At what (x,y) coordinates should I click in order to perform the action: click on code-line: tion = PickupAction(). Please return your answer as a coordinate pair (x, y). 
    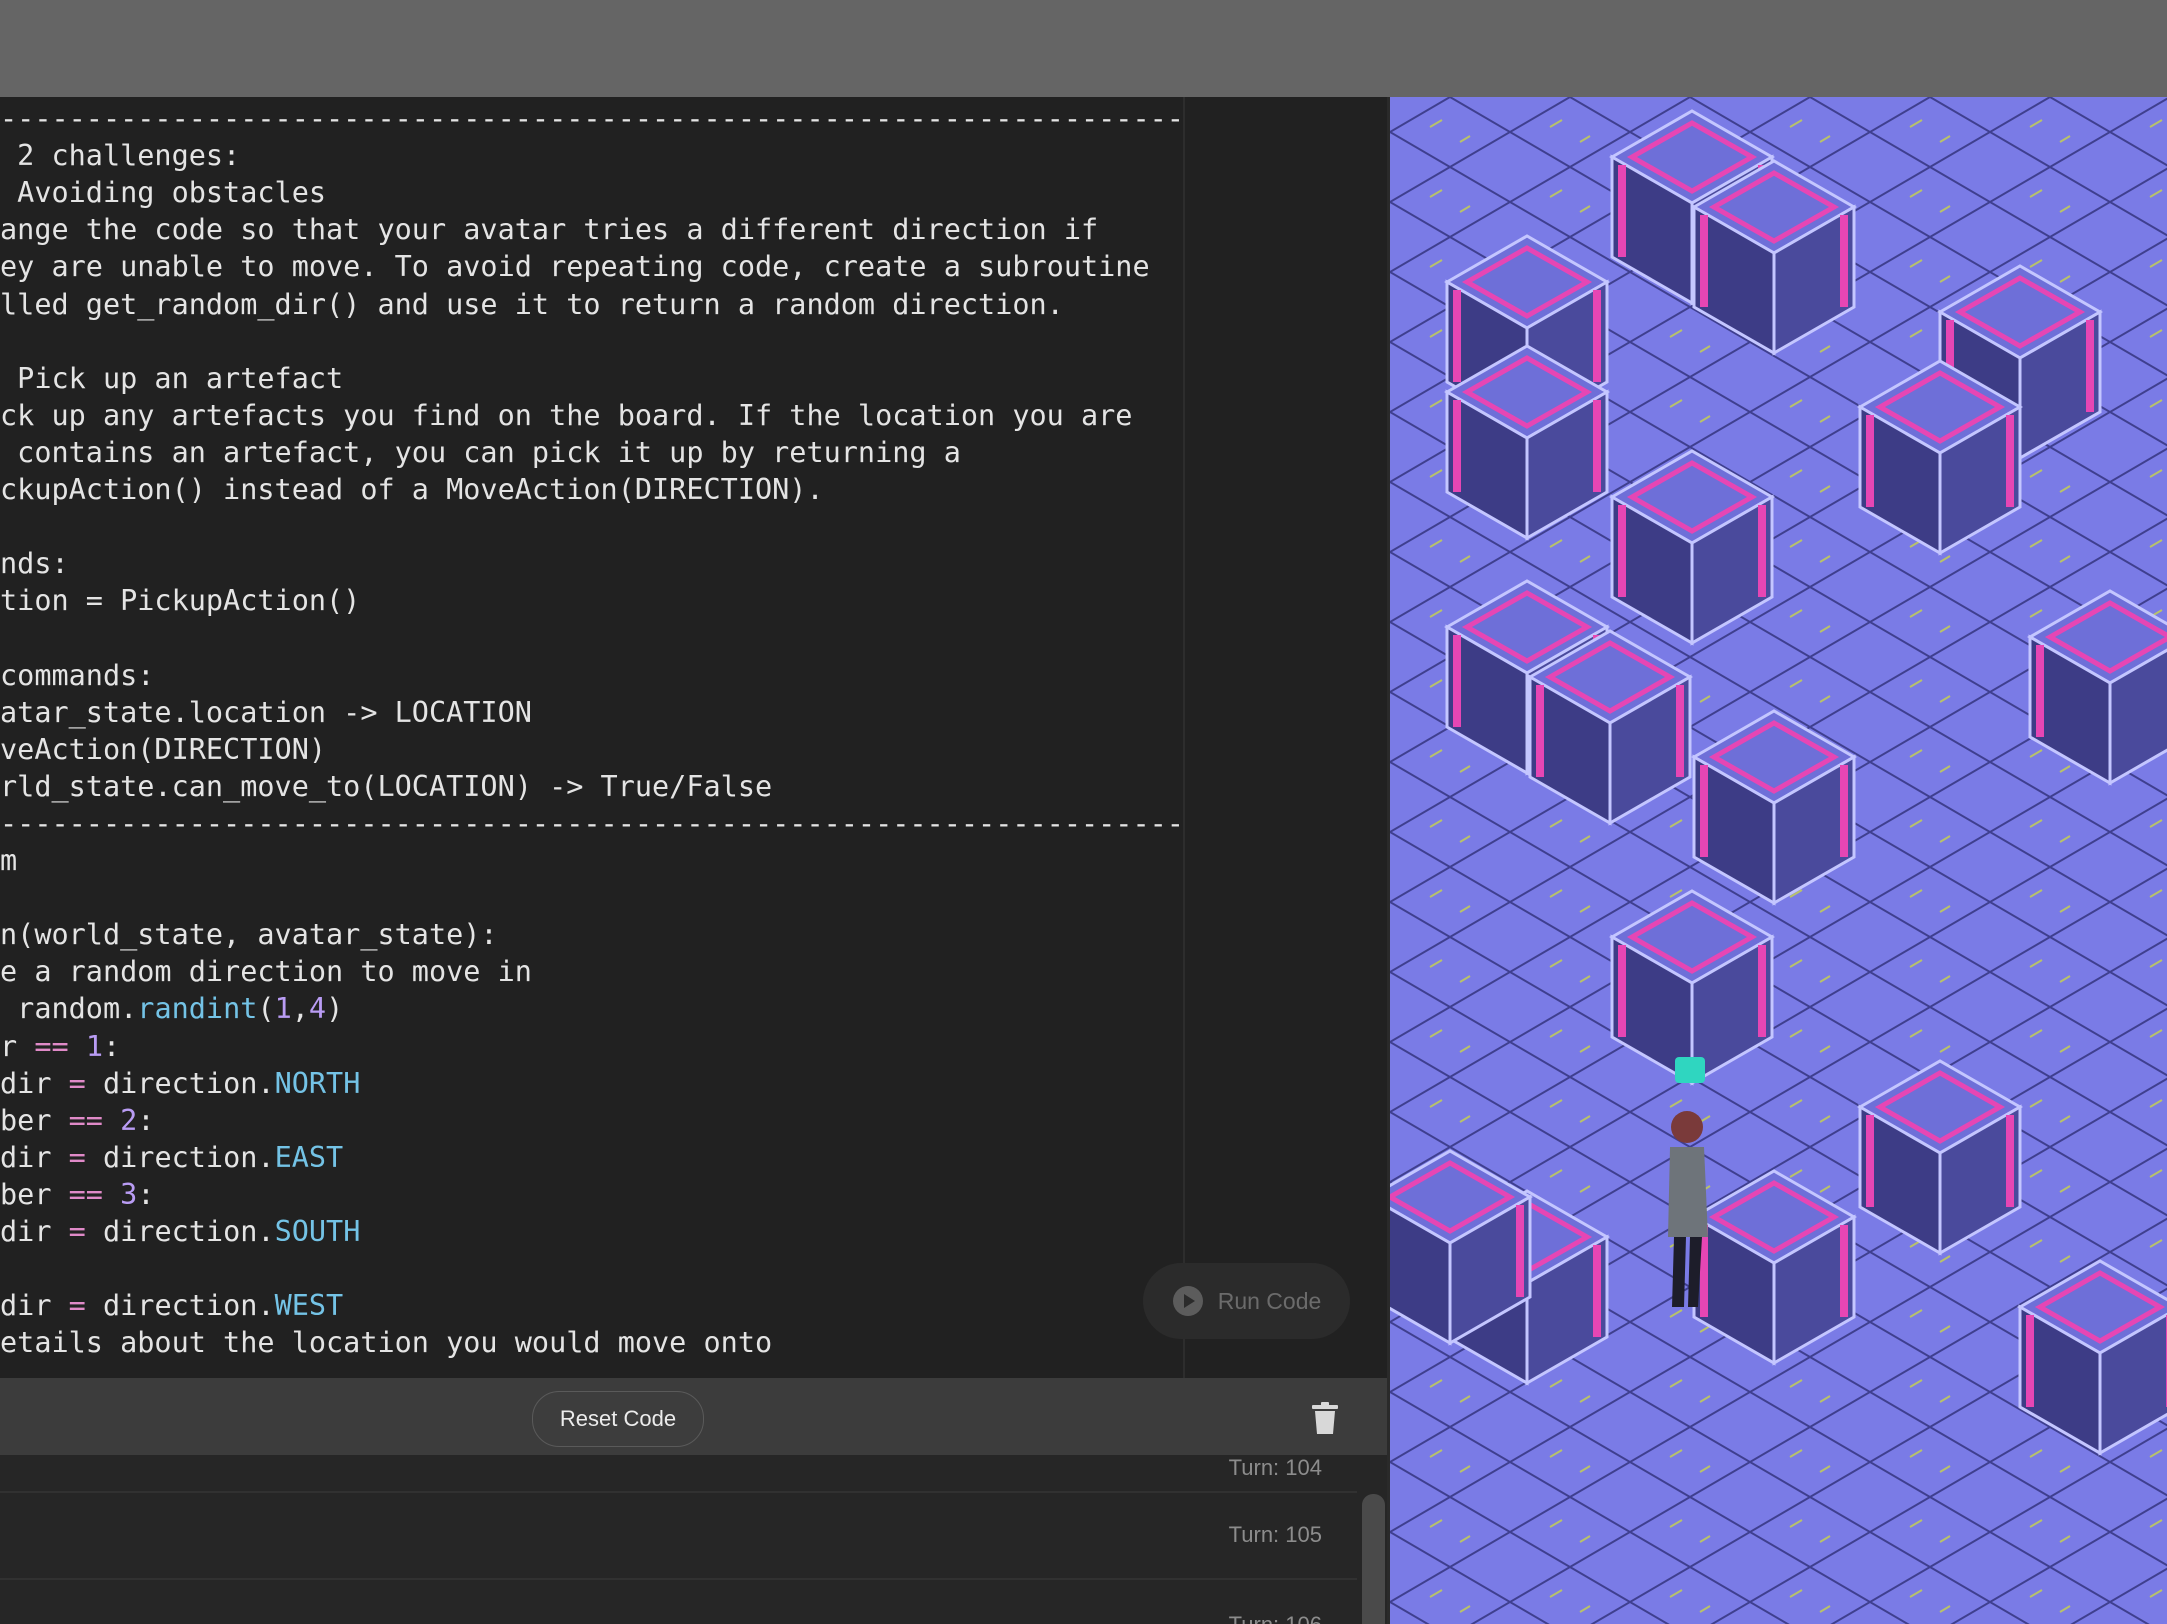
    Looking at the image, I should click on (180, 600).